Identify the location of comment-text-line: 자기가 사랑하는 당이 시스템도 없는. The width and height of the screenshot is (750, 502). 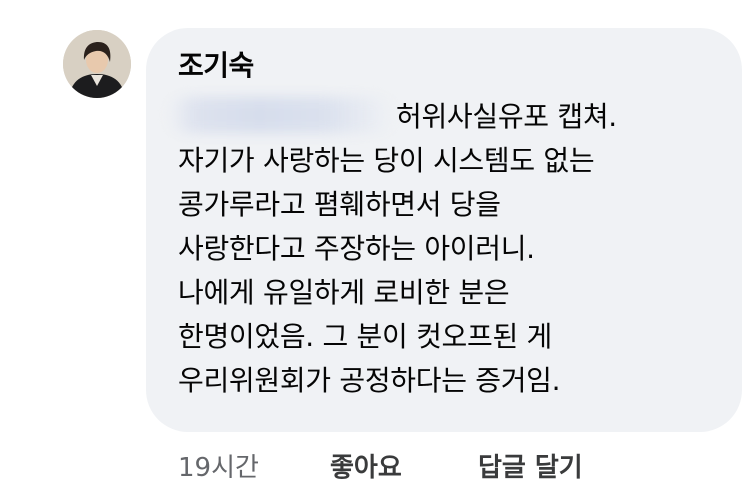
(386, 160).